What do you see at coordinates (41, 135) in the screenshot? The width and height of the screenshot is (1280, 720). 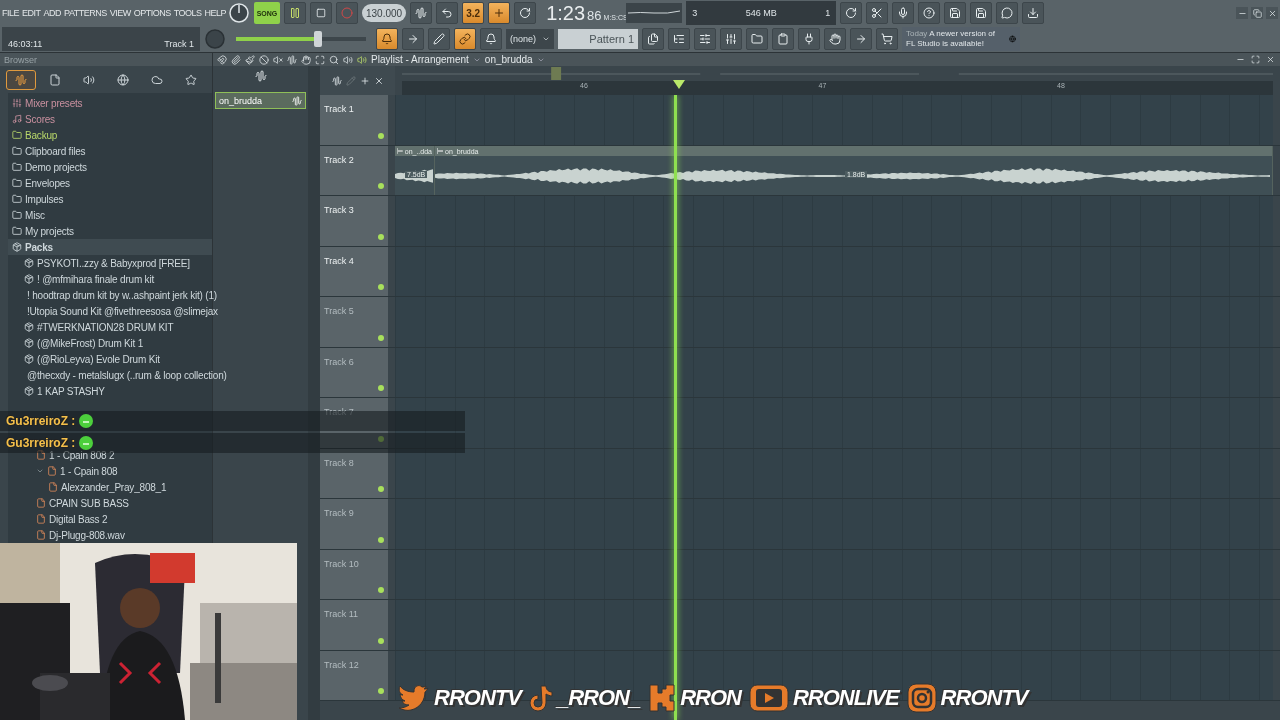 I see `browser-item: Backup` at bounding box center [41, 135].